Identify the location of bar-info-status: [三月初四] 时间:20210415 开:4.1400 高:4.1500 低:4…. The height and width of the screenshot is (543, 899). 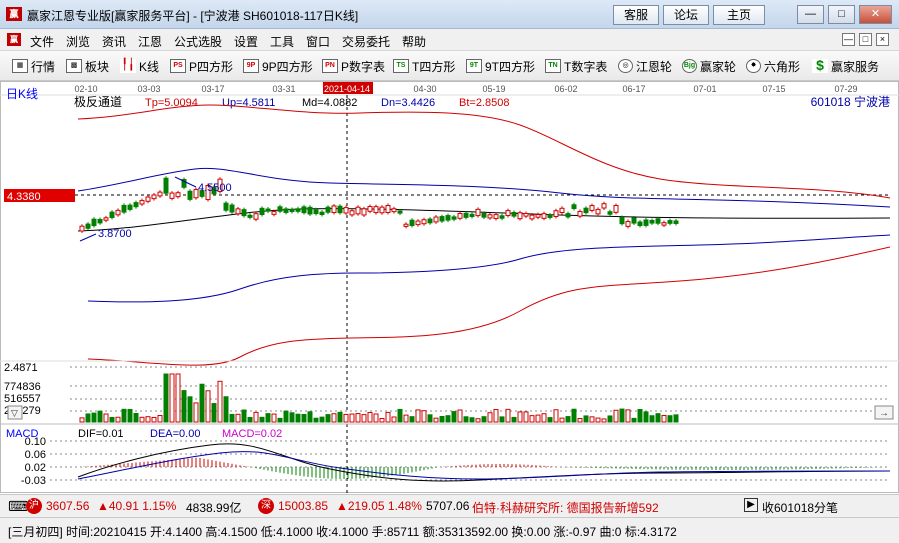
(449, 530).